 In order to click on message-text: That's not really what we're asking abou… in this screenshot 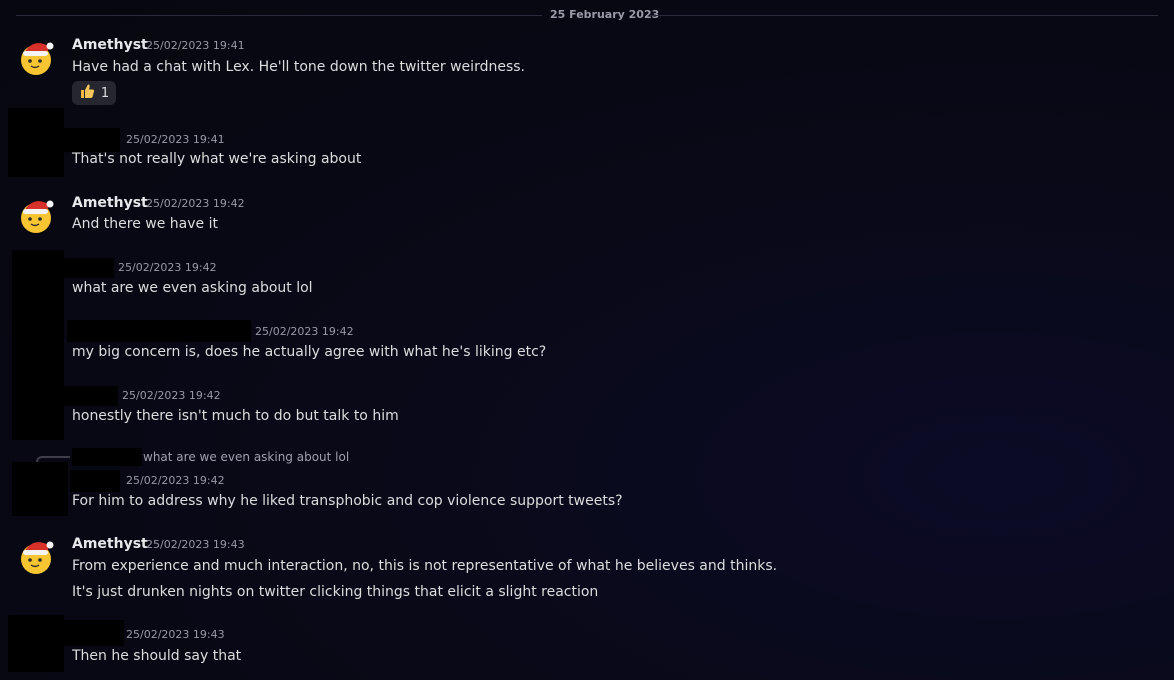, I will do `click(217, 159)`.